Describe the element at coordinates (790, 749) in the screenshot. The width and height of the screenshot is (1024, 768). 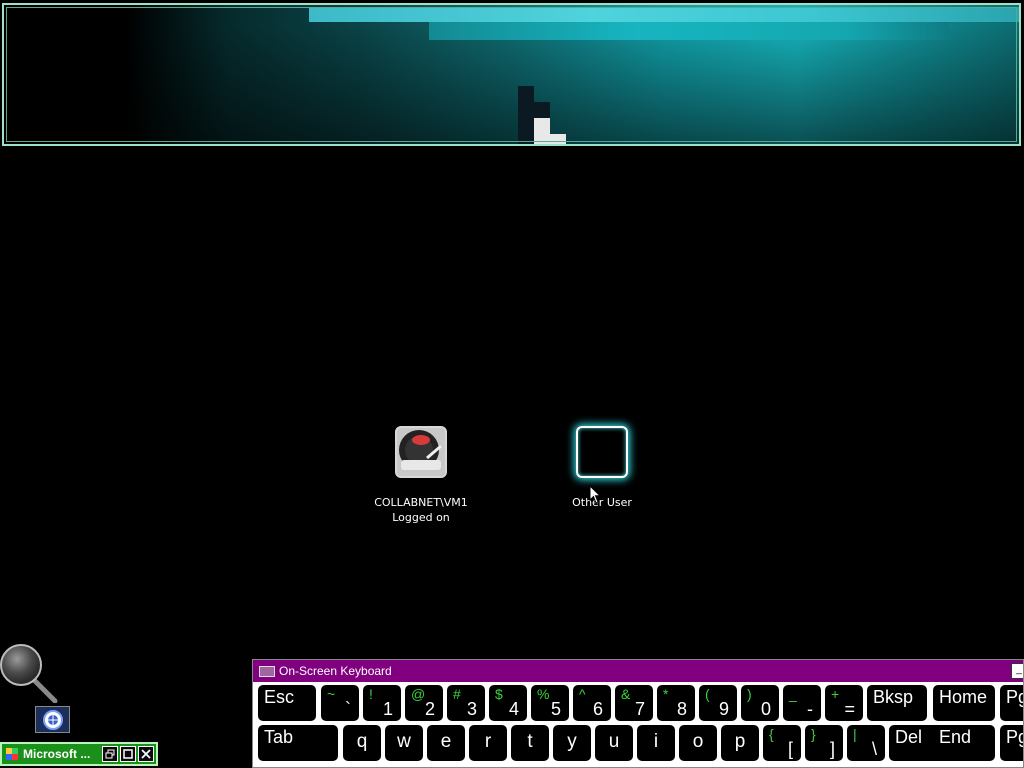
I see `key-label: [` at that location.